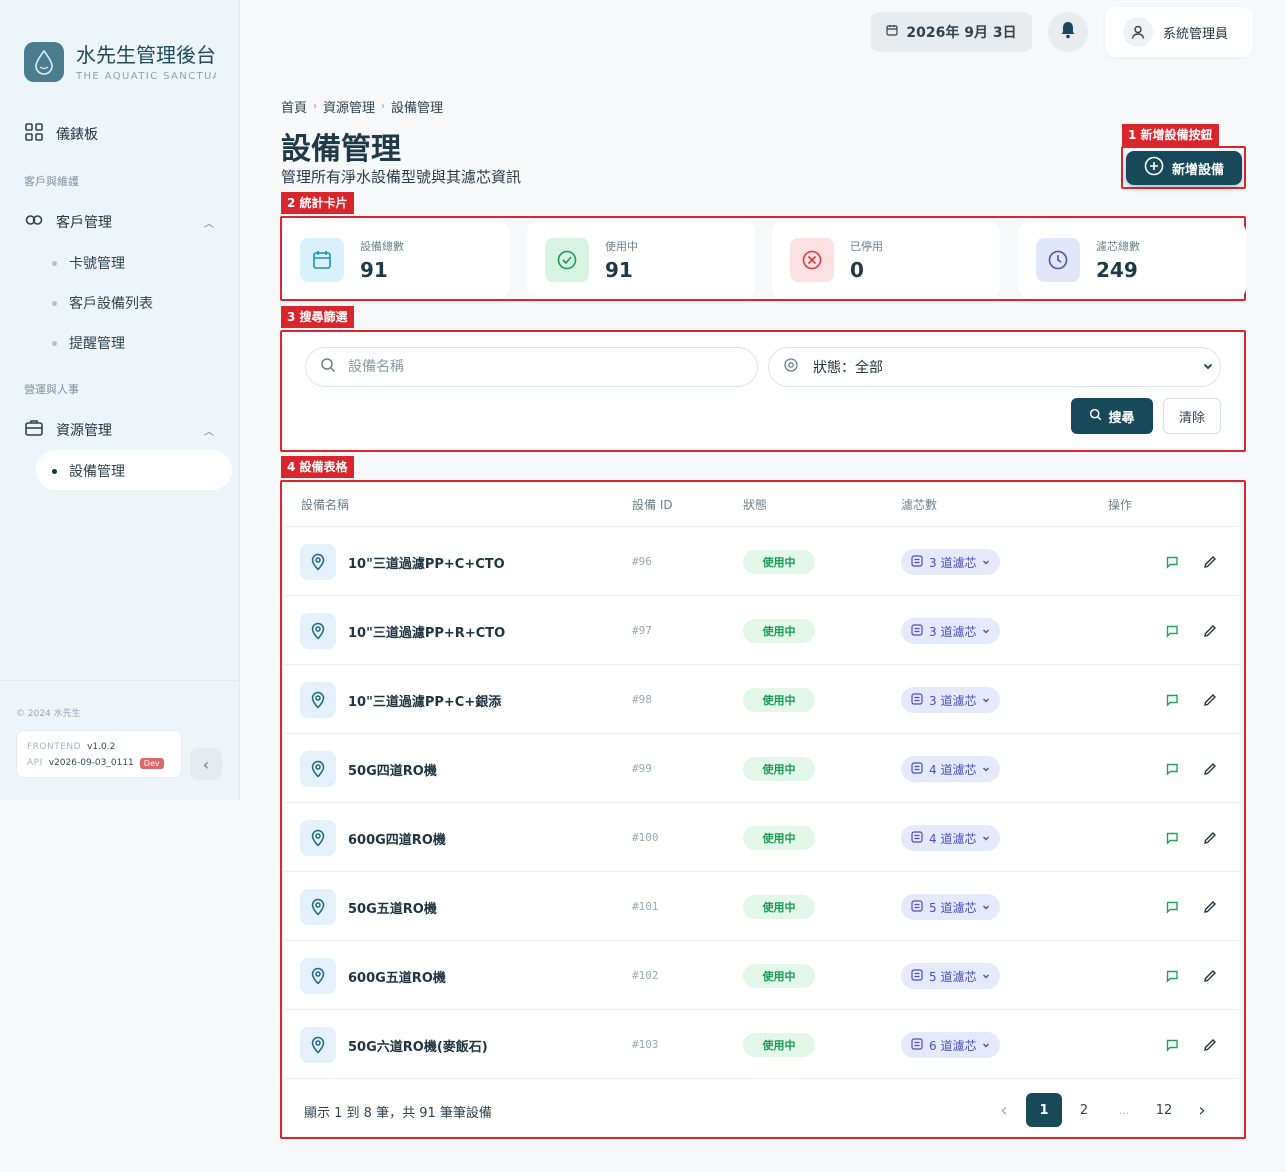 This screenshot has width=1286, height=1172. What do you see at coordinates (917, 700) in the screenshot?
I see `list-icon` at bounding box center [917, 700].